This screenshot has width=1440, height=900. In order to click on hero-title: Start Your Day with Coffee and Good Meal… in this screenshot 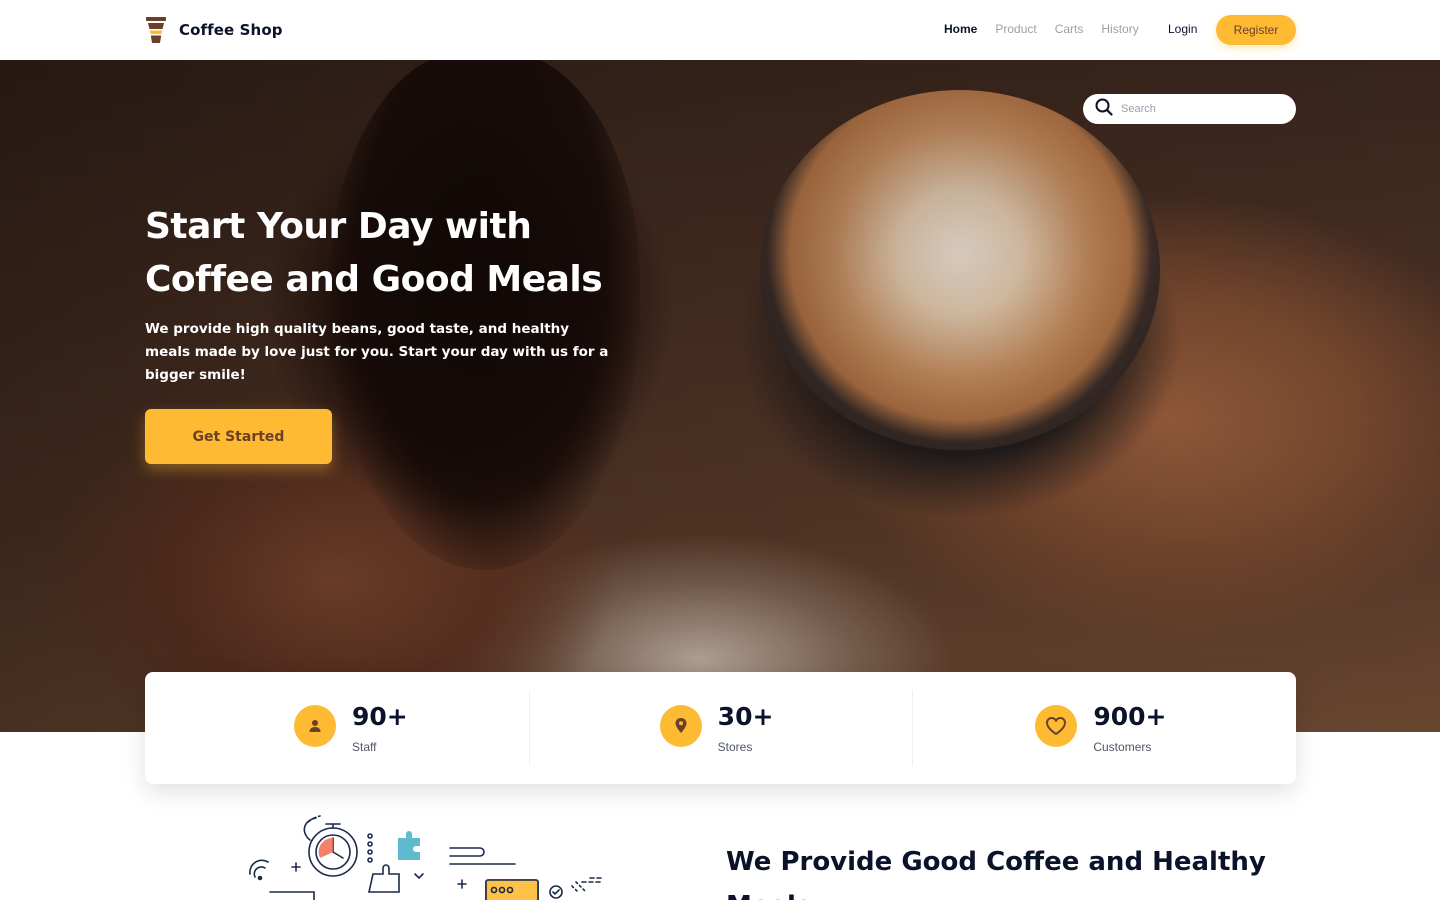, I will do `click(385, 253)`.